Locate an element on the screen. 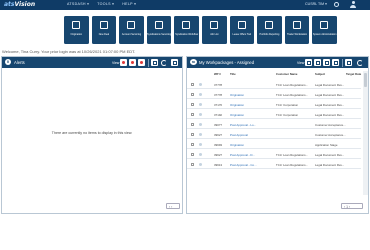 The image size is (370, 250). tile-label: New Deal is located at coordinates (104, 34).